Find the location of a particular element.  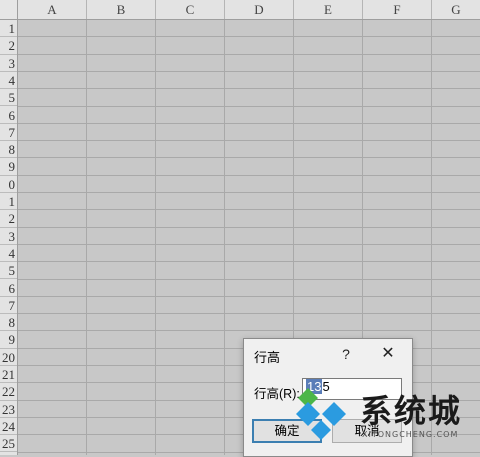

row-header: 22 is located at coordinates (8, 392).